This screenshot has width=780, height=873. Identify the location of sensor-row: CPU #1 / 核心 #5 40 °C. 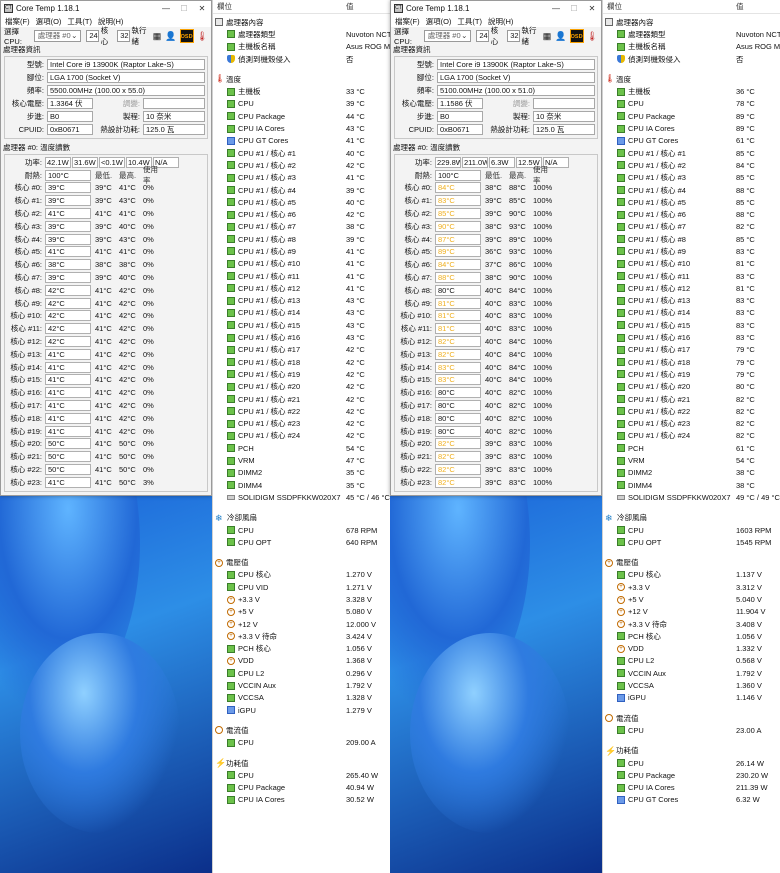
(301, 202).